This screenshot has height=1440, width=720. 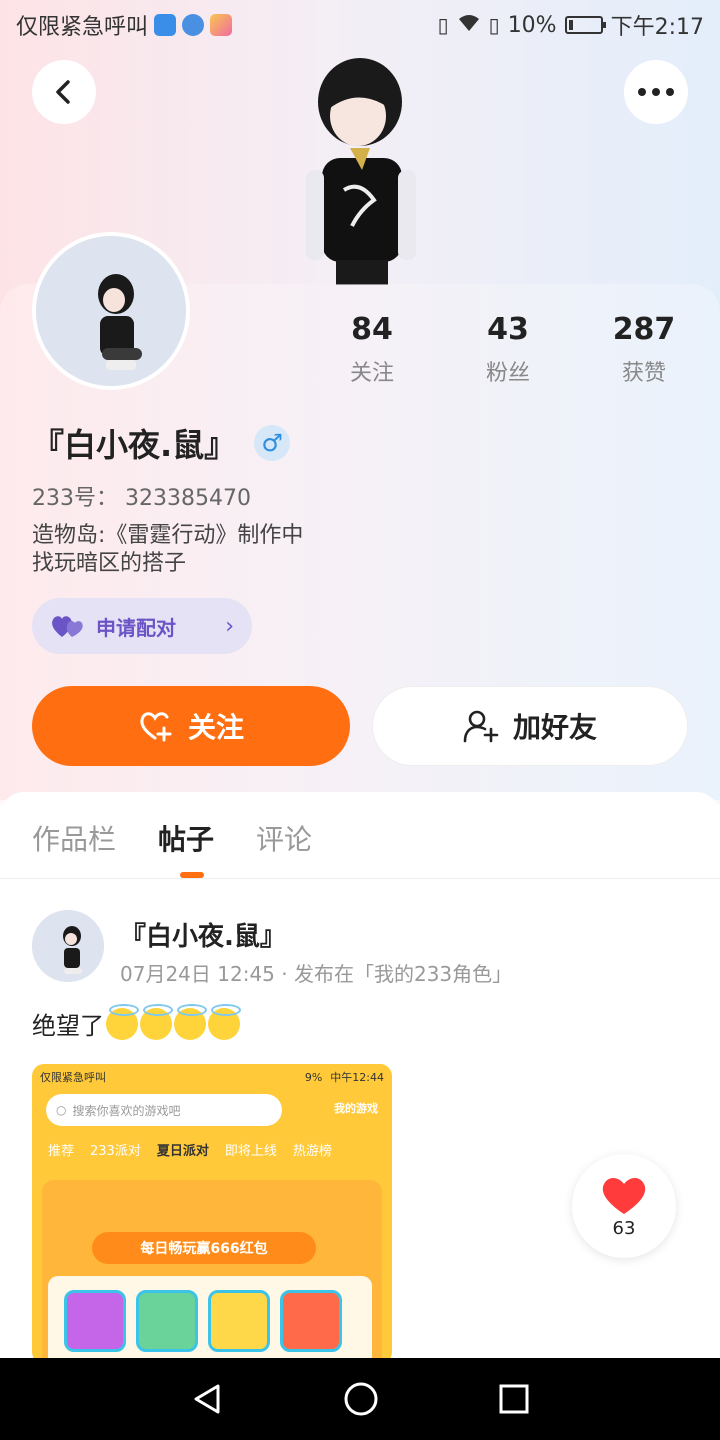 What do you see at coordinates (221, 25) in the screenshot?
I see `store-app-icon` at bounding box center [221, 25].